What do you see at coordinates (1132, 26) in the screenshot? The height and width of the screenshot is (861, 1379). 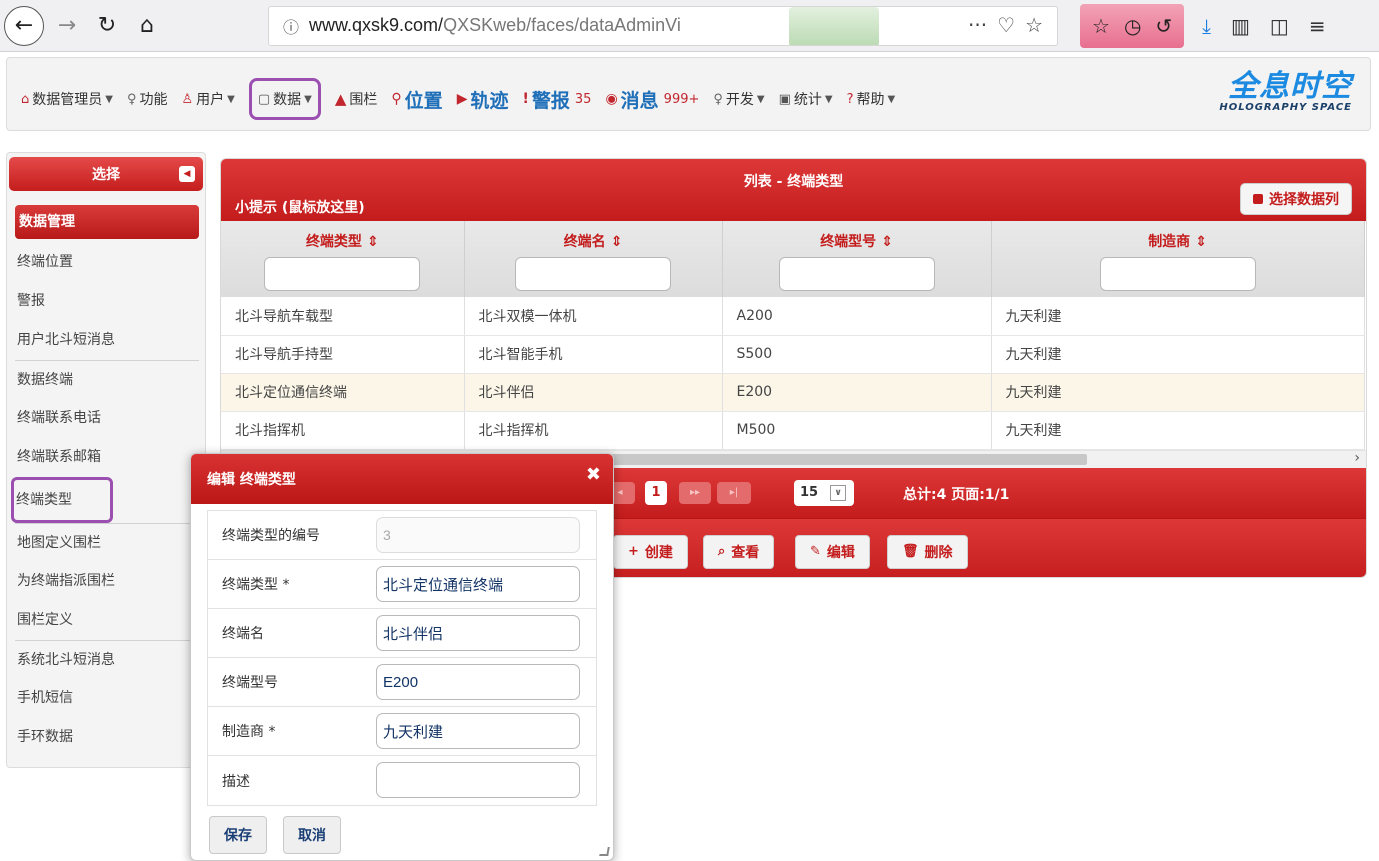 I see `clock-icon: ◷` at bounding box center [1132, 26].